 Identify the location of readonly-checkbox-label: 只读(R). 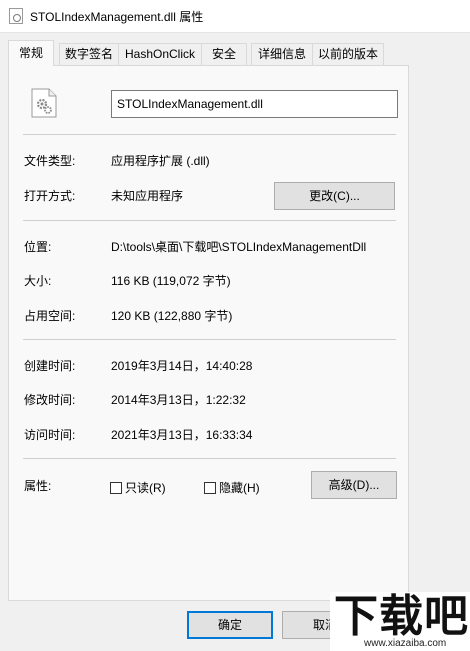
(145, 488).